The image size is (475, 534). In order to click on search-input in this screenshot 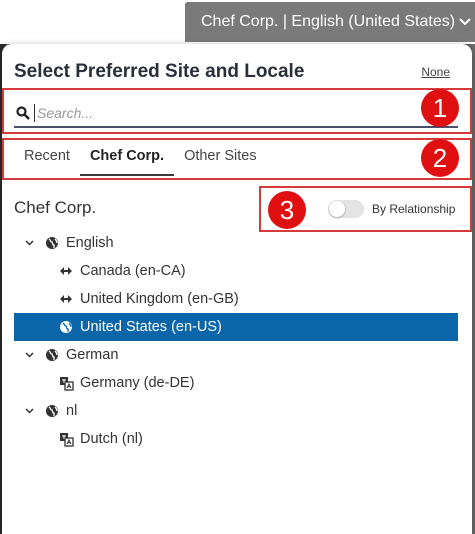, I will do `click(246, 113)`.